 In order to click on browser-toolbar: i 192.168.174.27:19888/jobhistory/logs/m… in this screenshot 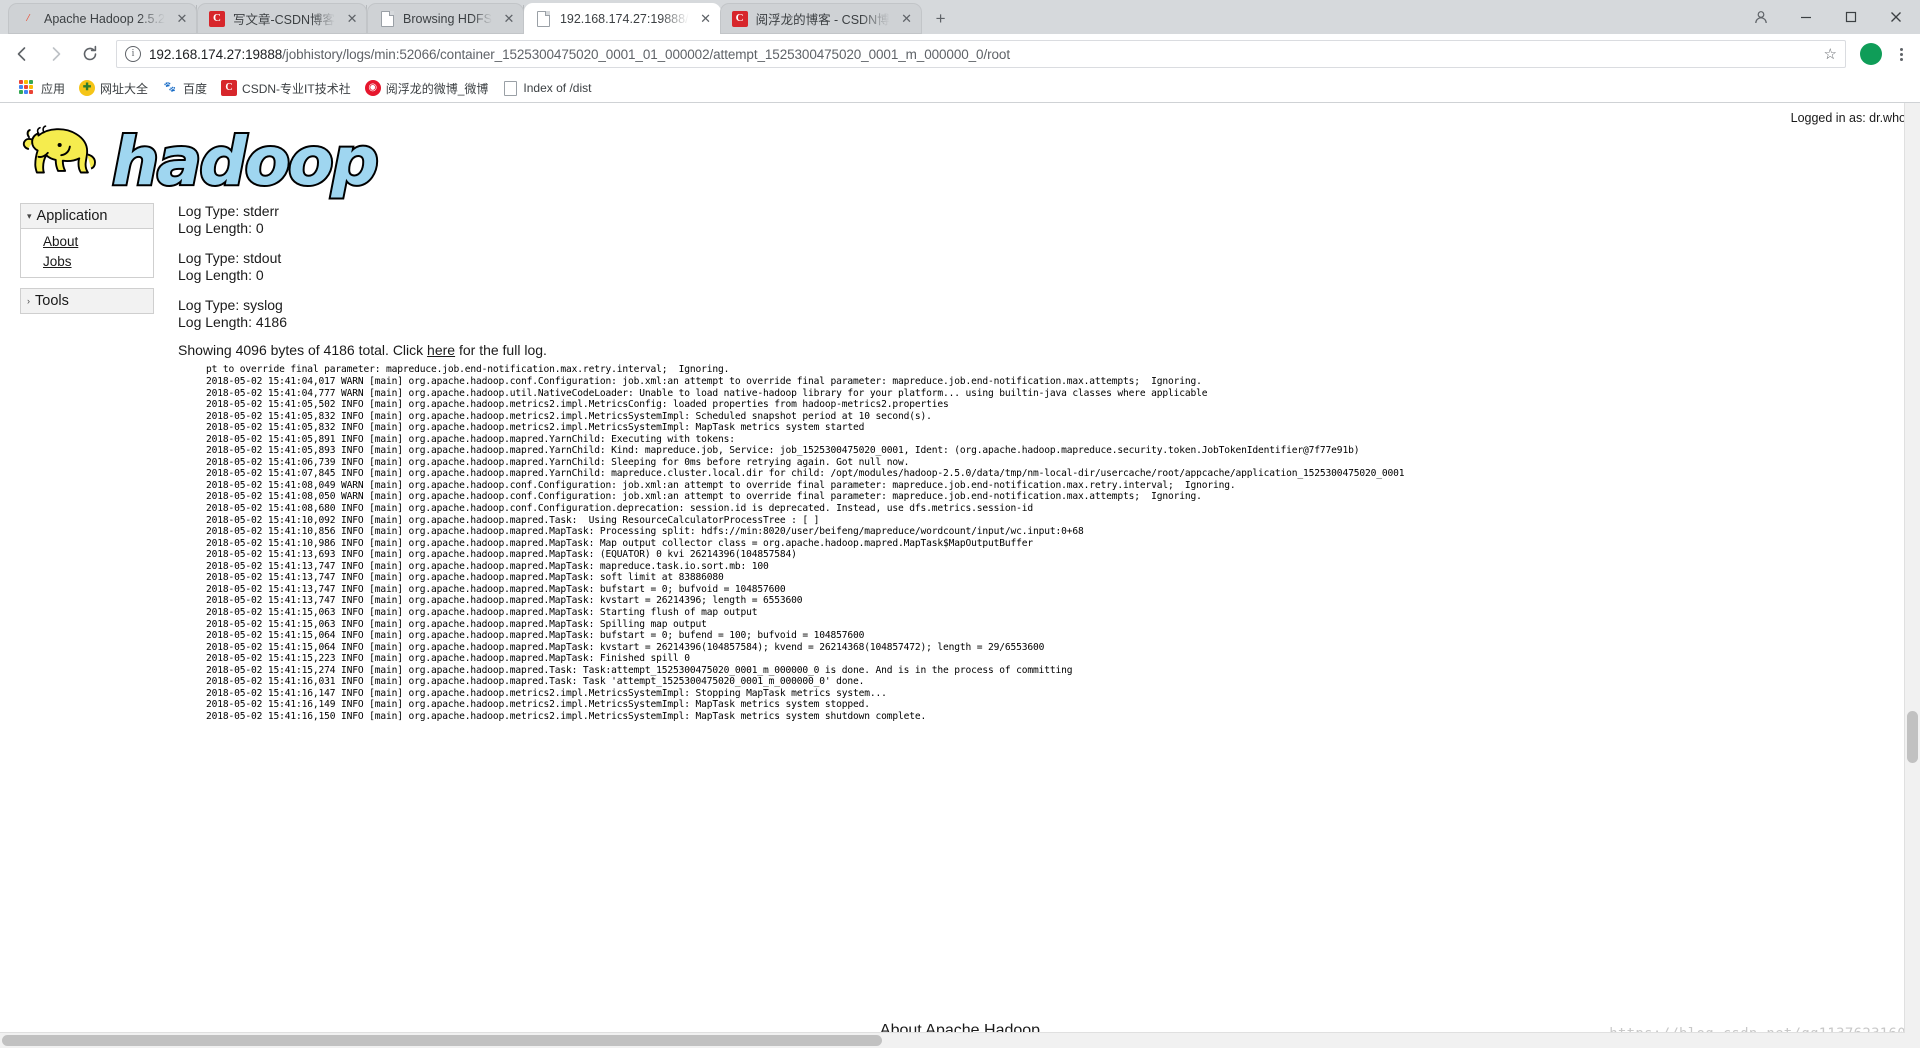, I will do `click(960, 54)`.